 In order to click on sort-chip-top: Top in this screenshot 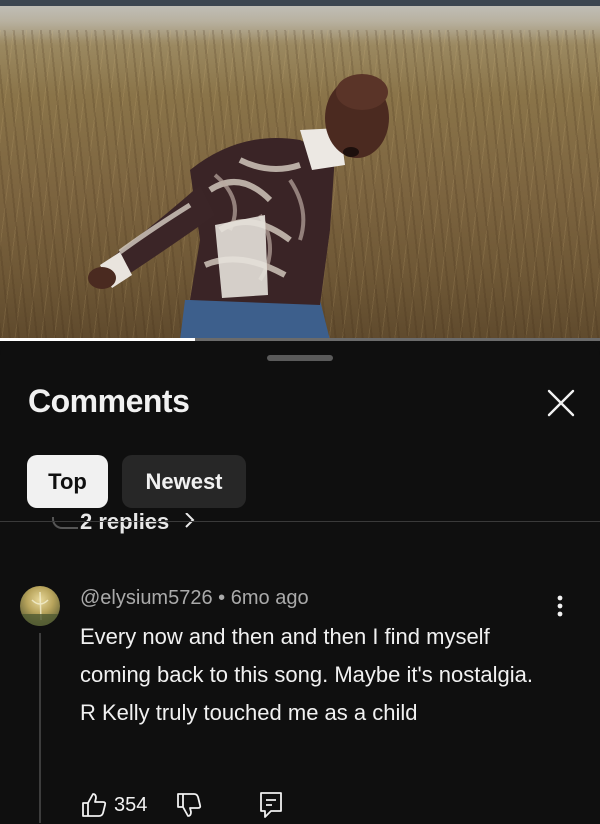, I will do `click(67, 481)`.